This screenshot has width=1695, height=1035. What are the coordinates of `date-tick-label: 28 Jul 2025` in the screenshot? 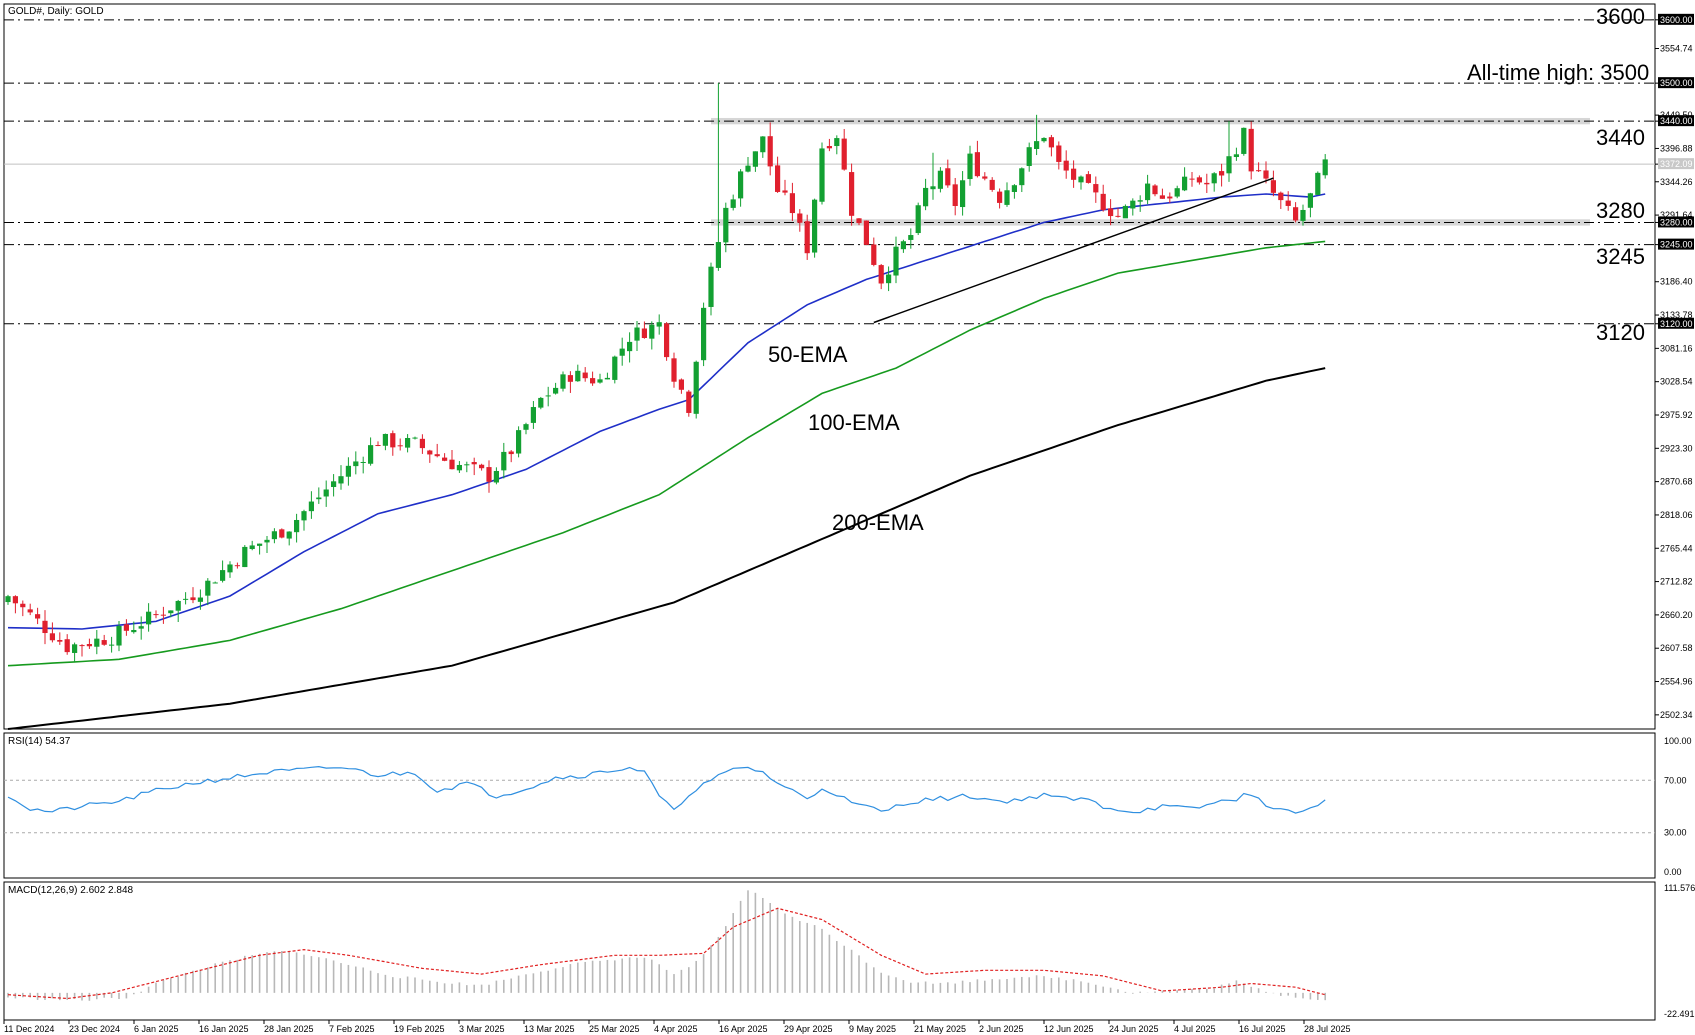 It's located at (1327, 1029).